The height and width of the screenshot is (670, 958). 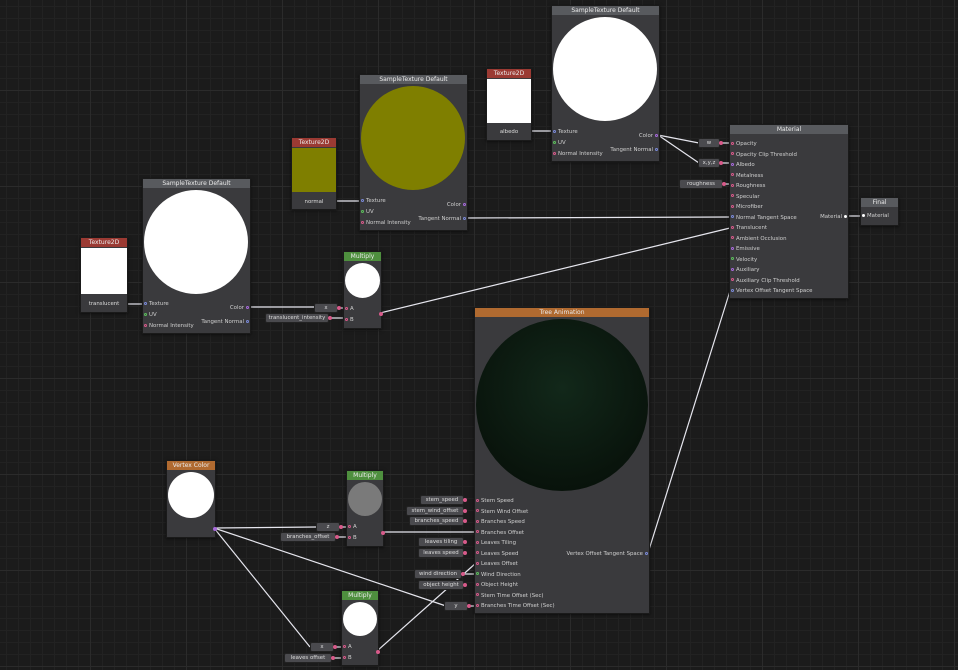 I want to click on material-input-auxiliary-clip-threshold: Auxiliary Clip Threshold, so click(x=765, y=281).